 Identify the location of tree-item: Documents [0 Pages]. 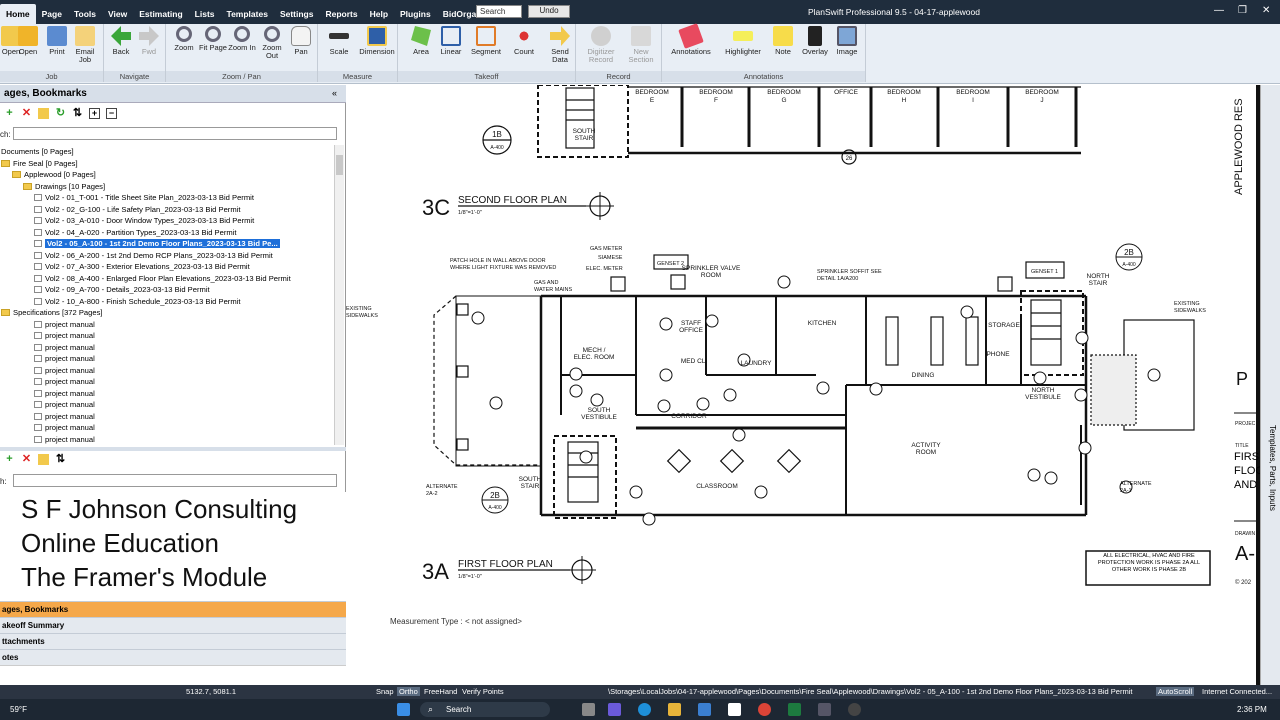
(37, 152).